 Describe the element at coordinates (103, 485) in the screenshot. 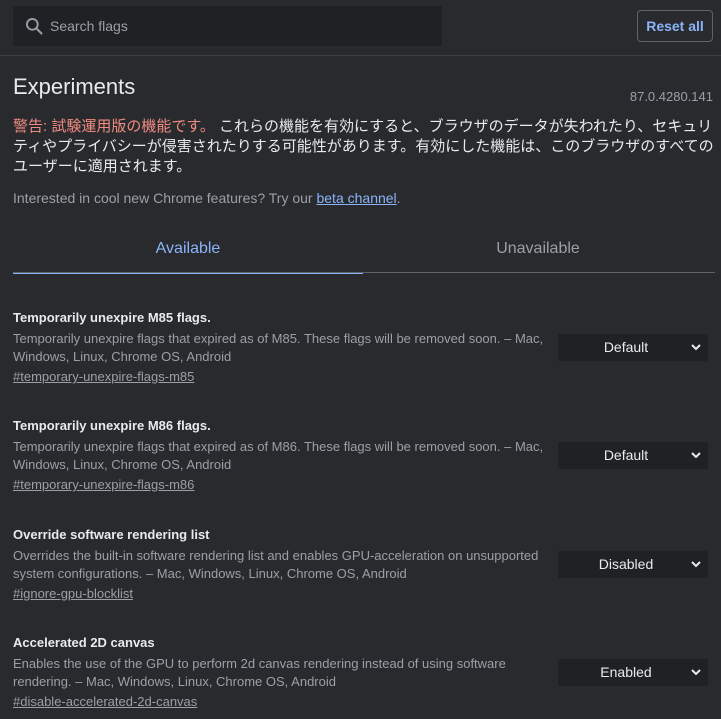

I see `flag-link: #temporary-unexpire-flags-m86` at that location.